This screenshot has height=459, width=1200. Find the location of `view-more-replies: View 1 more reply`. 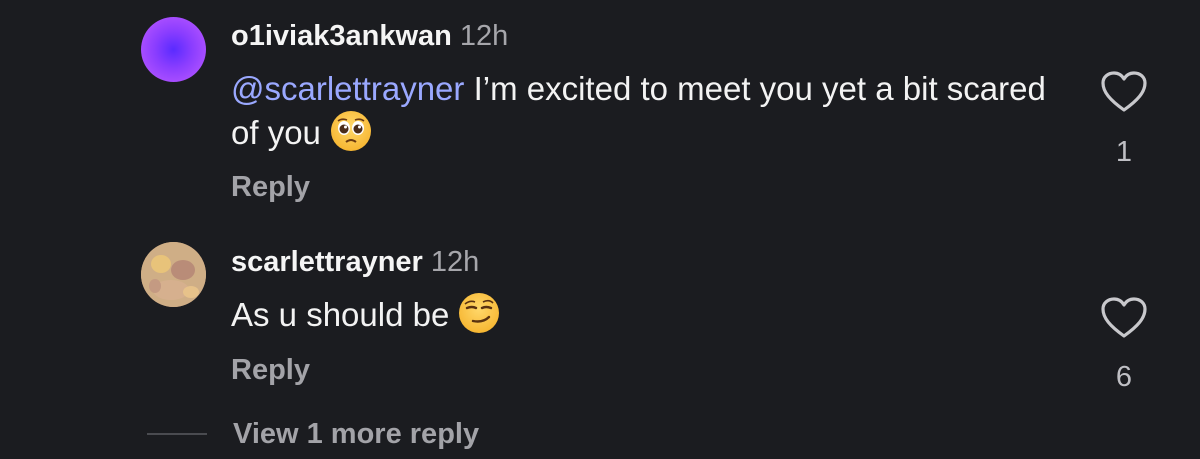

view-more-replies: View 1 more reply is located at coordinates (313, 434).